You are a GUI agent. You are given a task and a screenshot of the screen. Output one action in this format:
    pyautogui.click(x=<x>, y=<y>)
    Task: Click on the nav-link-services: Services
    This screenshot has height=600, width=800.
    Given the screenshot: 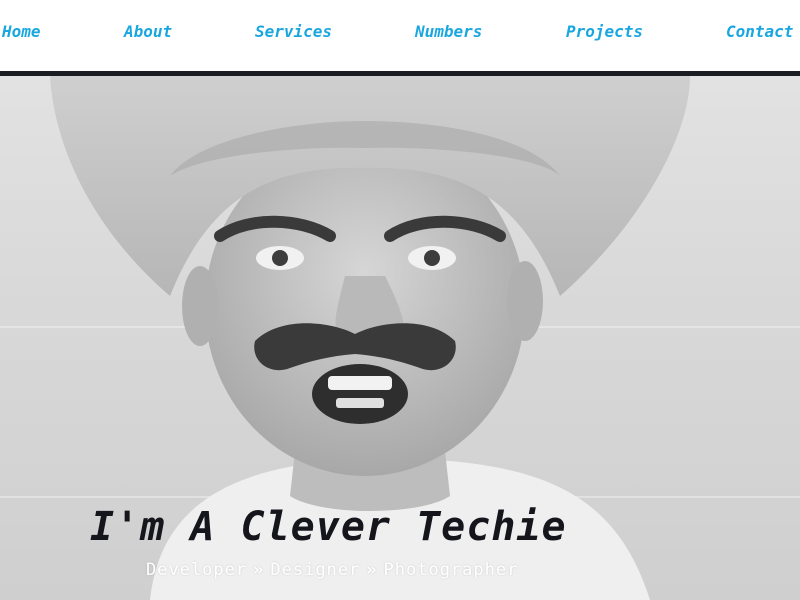 What is the action you would take?
    pyautogui.click(x=293, y=31)
    